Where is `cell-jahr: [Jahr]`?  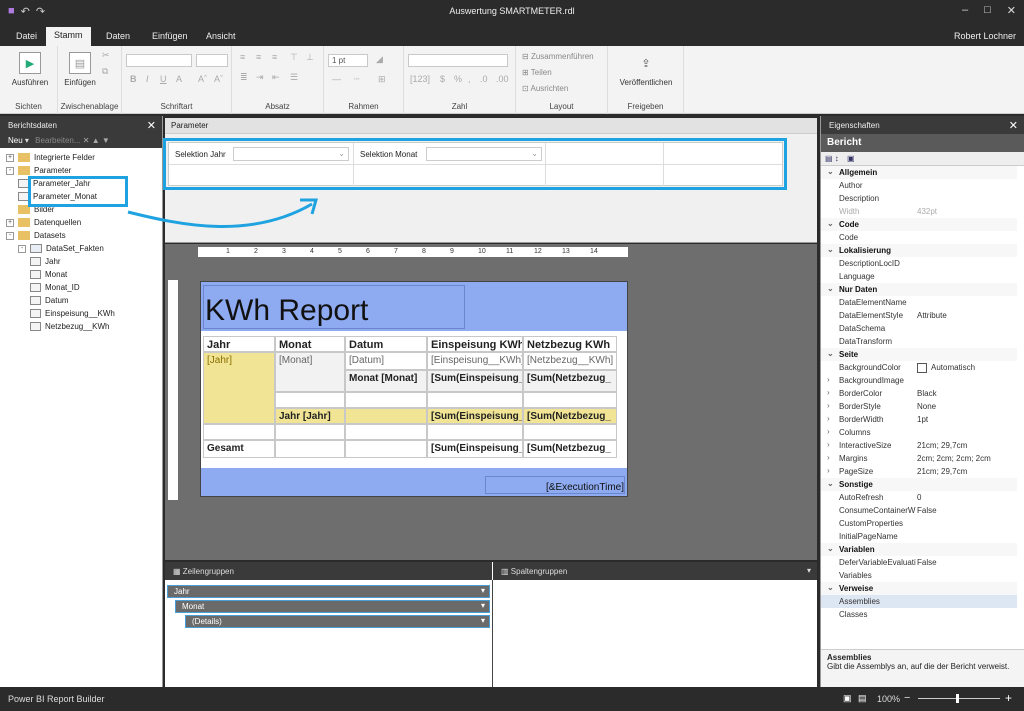
cell-jahr: [Jahr] is located at coordinates (239, 388).